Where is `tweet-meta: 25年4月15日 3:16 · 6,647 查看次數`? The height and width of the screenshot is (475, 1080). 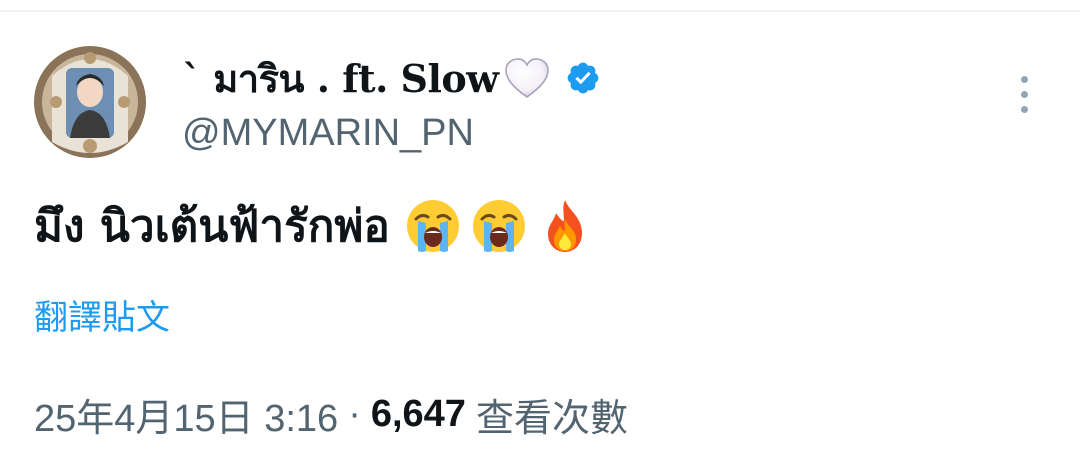 tweet-meta: 25年4月15日 3:16 · 6,647 查看次數 is located at coordinates (331, 415).